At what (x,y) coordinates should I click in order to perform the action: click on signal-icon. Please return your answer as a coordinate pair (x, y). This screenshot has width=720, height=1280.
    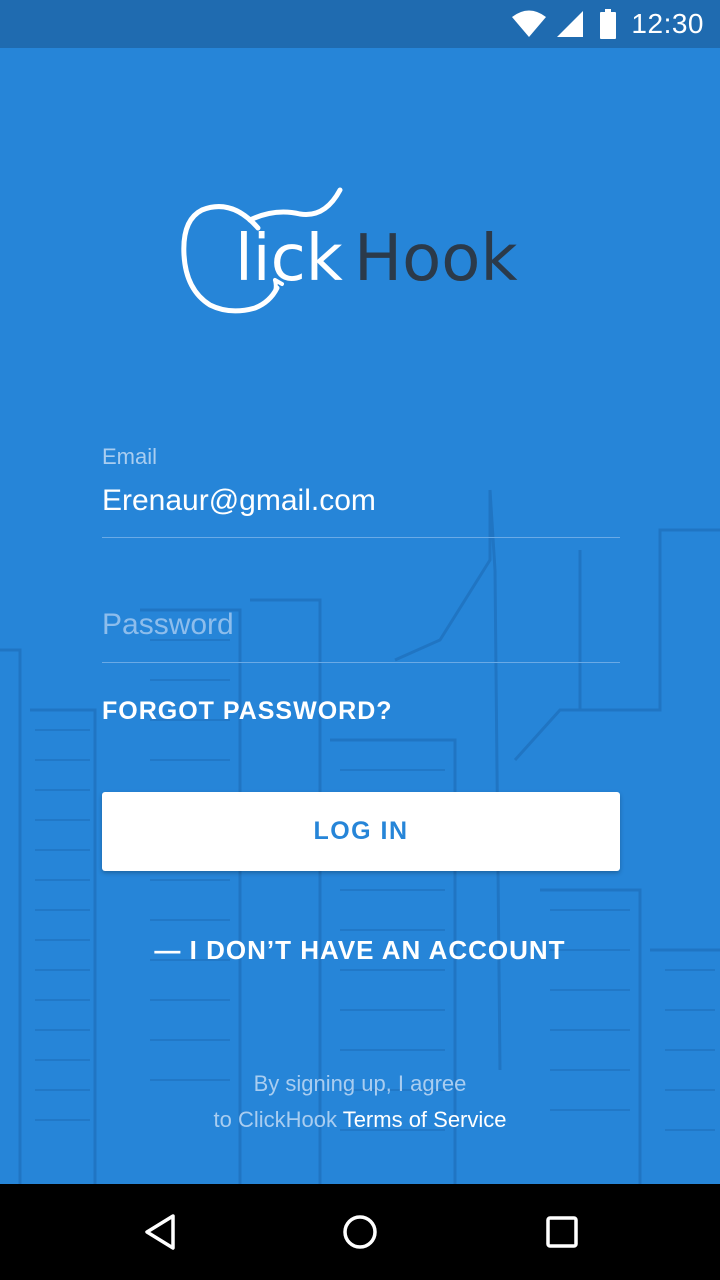
    Looking at the image, I should click on (570, 24).